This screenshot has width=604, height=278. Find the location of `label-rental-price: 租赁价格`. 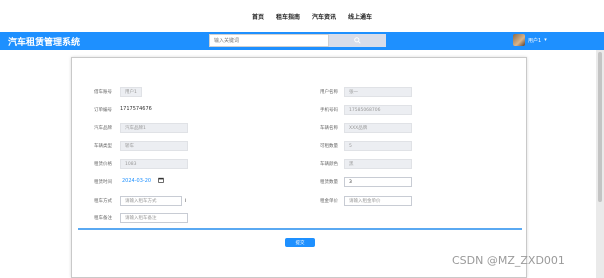

label-rental-price: 租赁价格 is located at coordinates (103, 164).